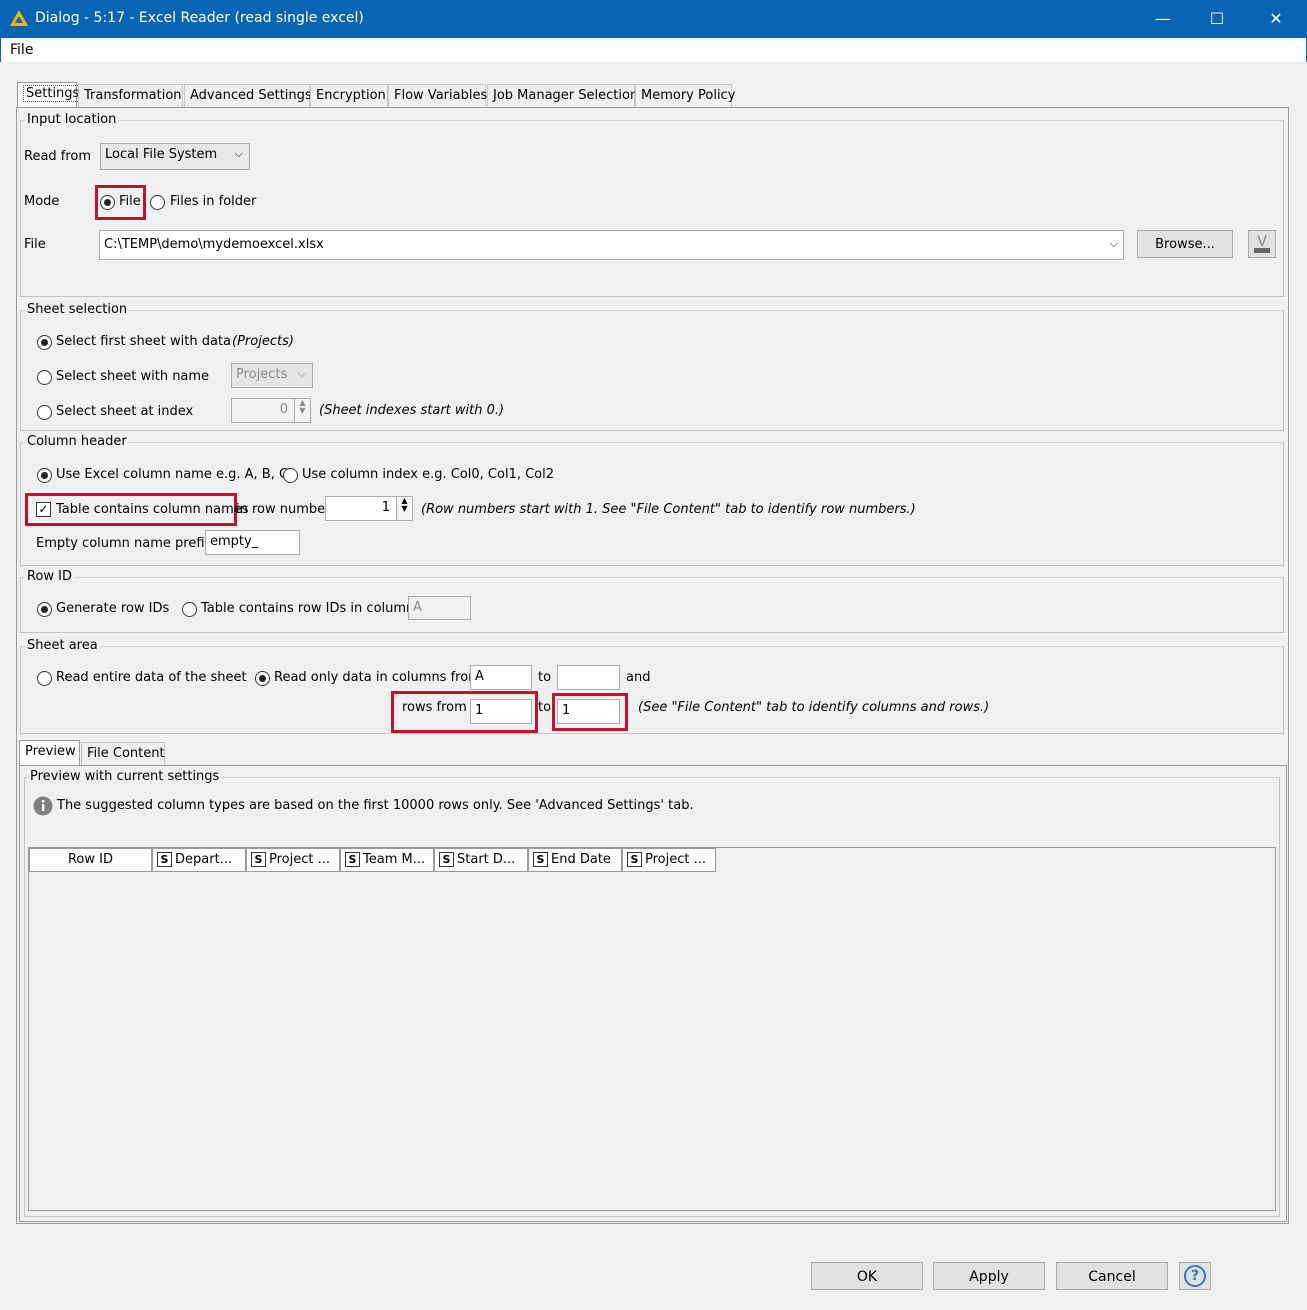 The image size is (1307, 1310). I want to click on read-only-label: Read only data in columns from, so click(377, 677).